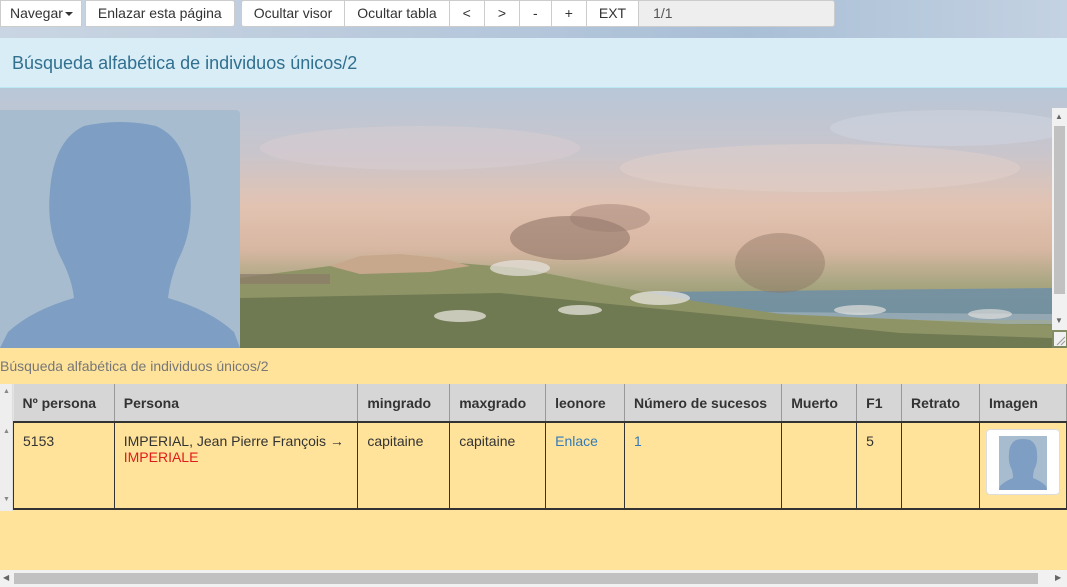  I want to click on thumbnail-image, so click(1022, 462).